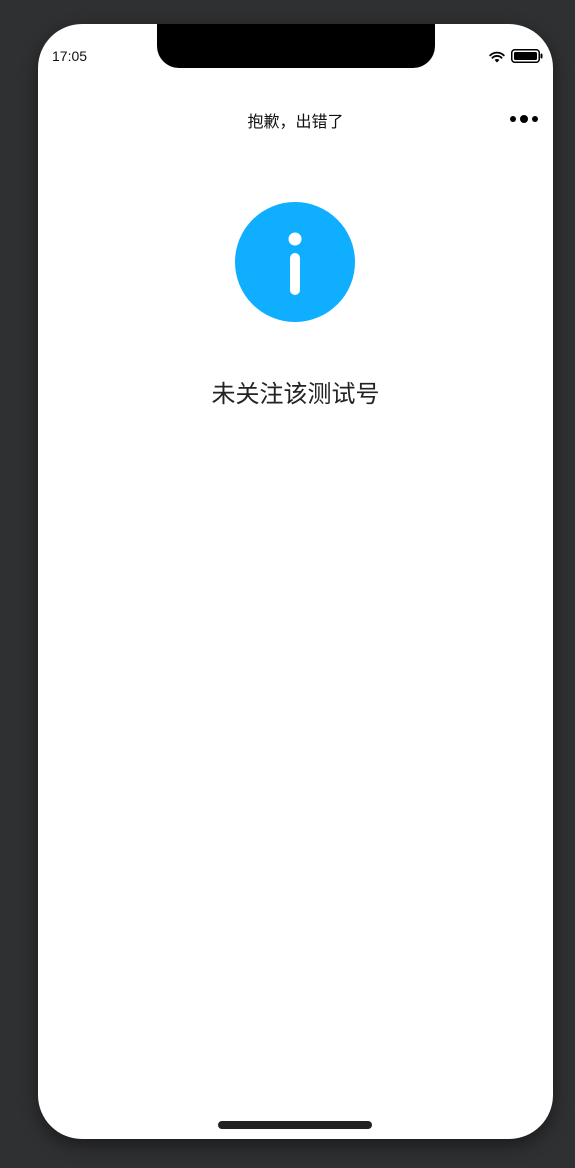 The width and height of the screenshot is (575, 1168). What do you see at coordinates (295, 394) in the screenshot?
I see `error-message: 未关注该测试号` at bounding box center [295, 394].